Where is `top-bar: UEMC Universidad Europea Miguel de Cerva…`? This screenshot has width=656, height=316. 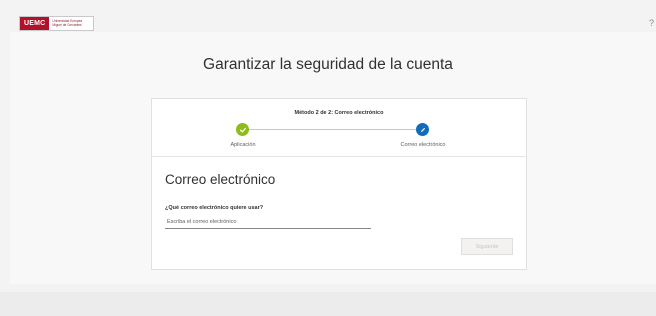 top-bar: UEMC Universidad Europea Miguel de Cerva… is located at coordinates (328, 16).